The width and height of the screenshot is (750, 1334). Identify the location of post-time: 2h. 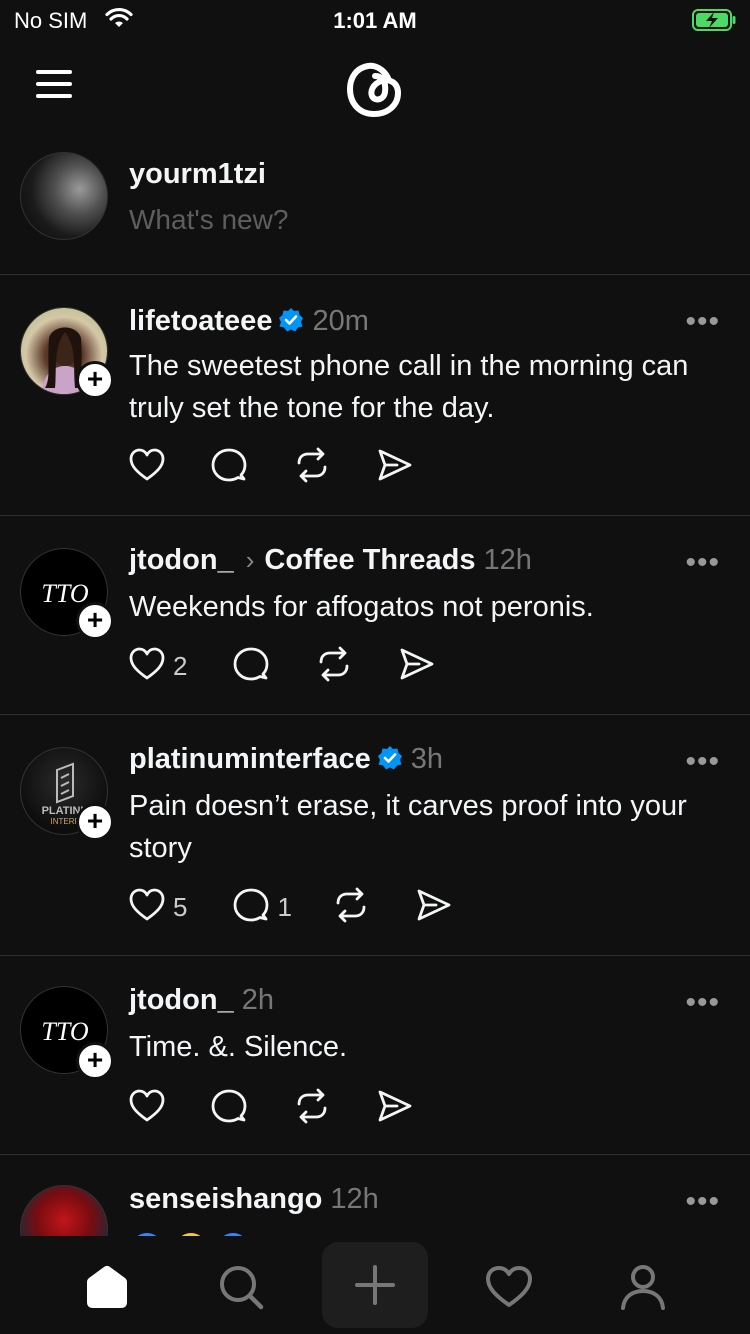
(257, 1000).